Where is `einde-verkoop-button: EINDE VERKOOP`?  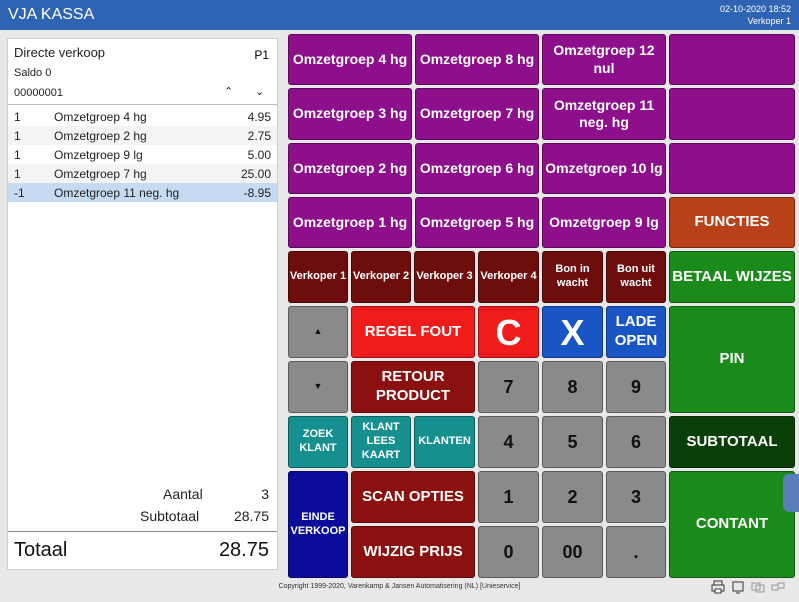
einde-verkoop-button: EINDE VERKOOP is located at coordinates (318, 524).